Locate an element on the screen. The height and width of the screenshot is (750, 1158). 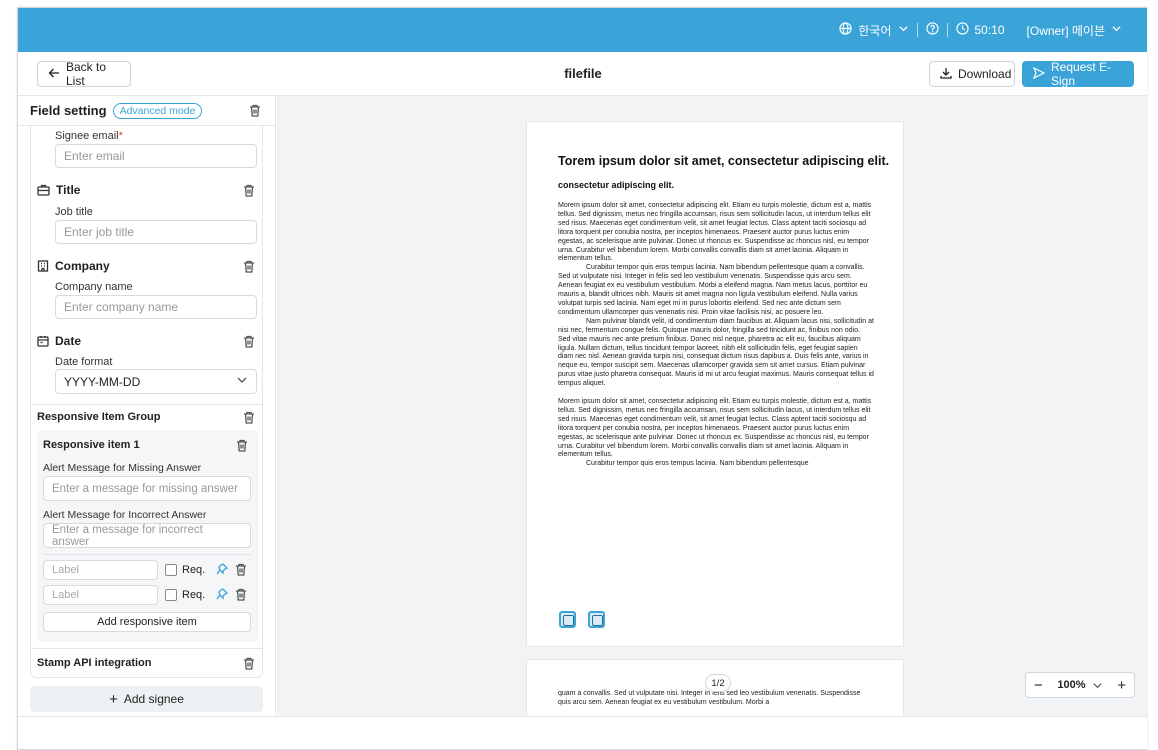
session-timer: 50:10 is located at coordinates (980, 30).